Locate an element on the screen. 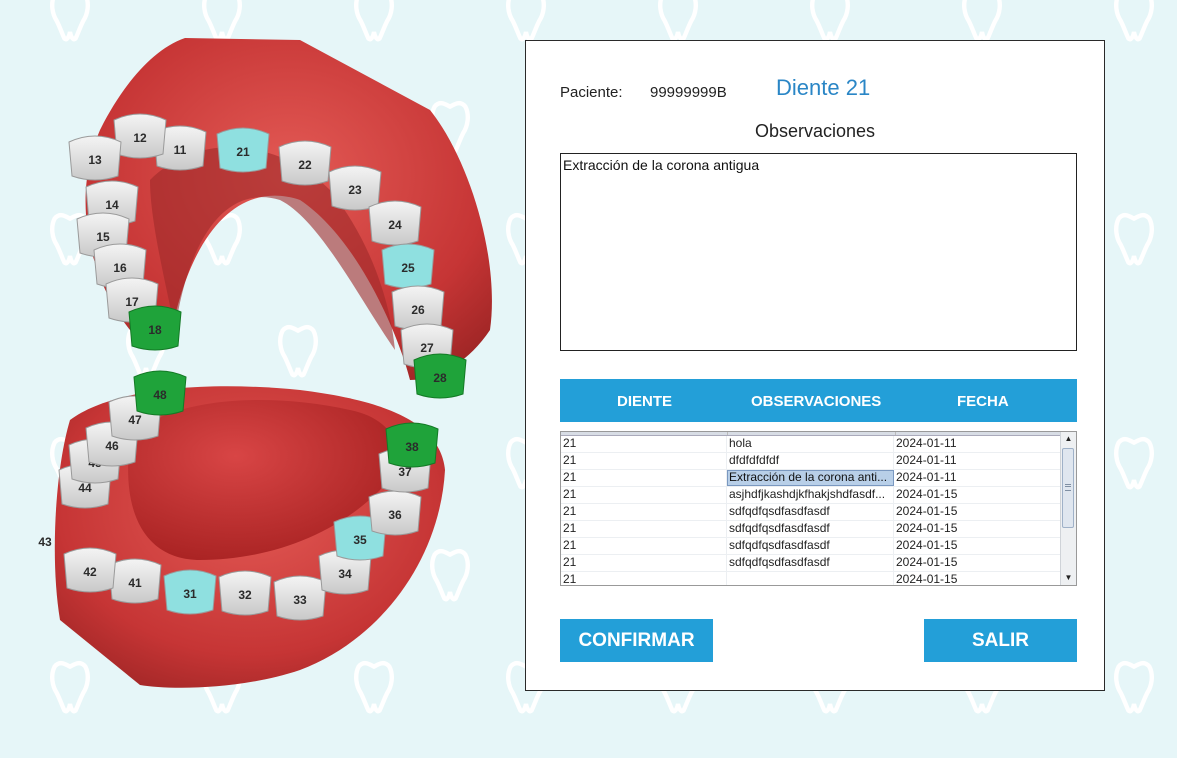 This screenshot has height=758, width=1177. table-scrollbar: ▲ ▼ is located at coordinates (1068, 508).